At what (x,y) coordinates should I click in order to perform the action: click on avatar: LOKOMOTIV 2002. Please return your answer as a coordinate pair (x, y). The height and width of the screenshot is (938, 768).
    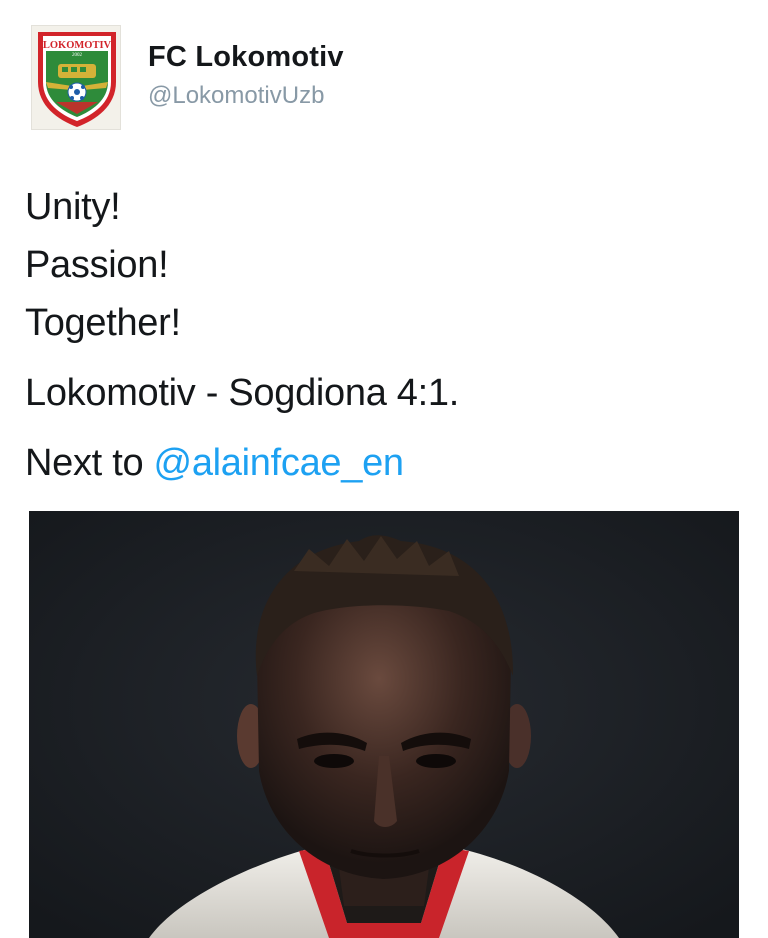
    Looking at the image, I should click on (76, 77).